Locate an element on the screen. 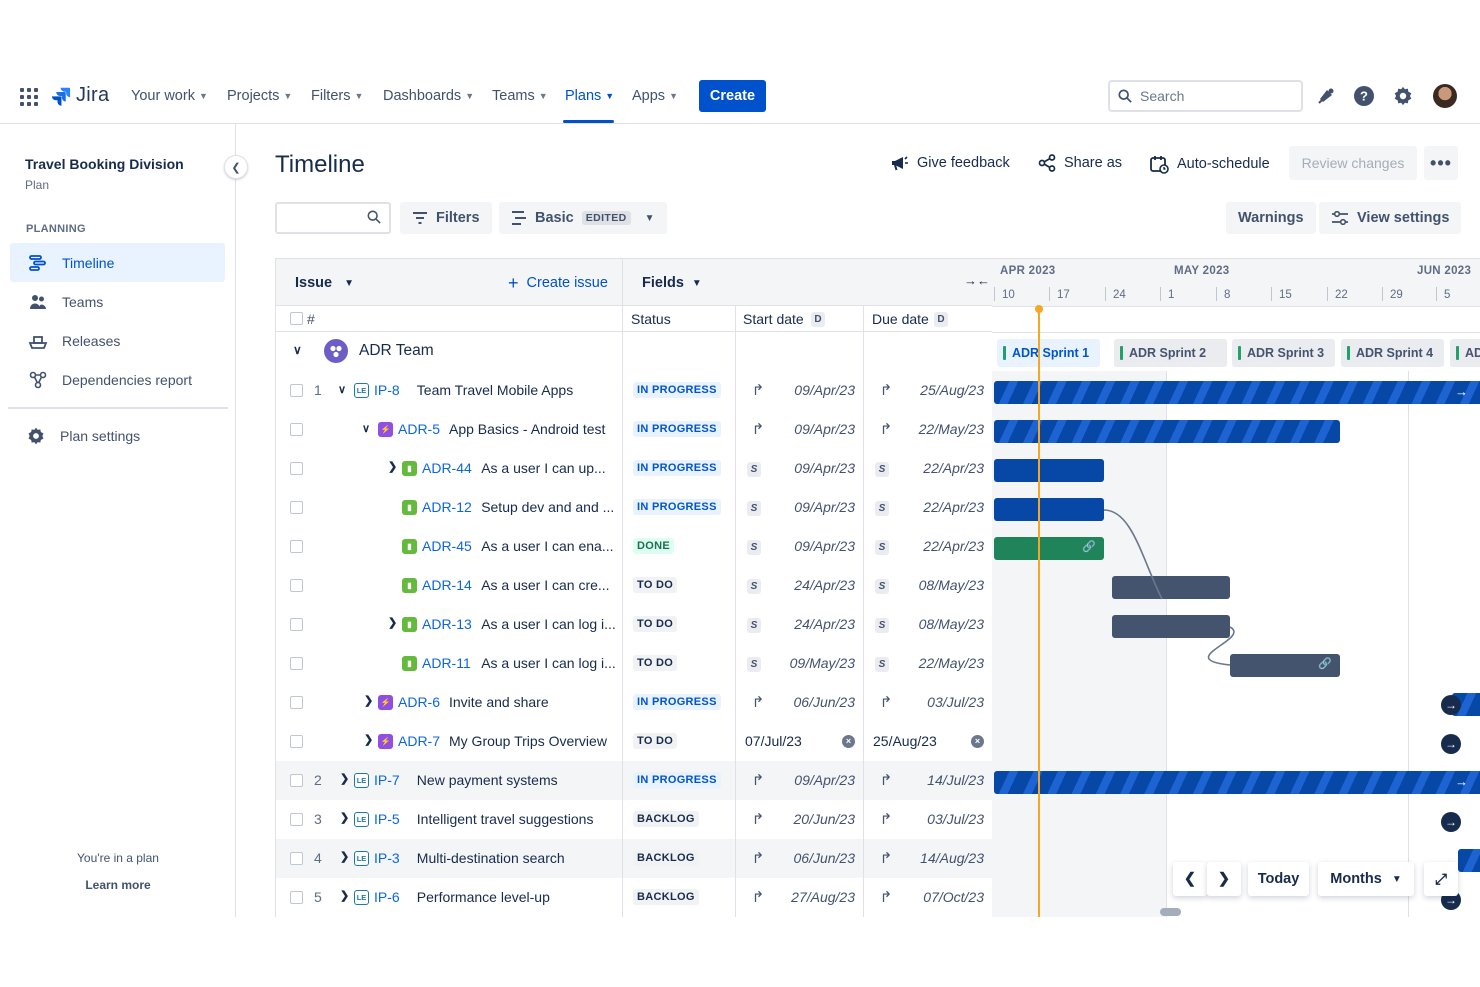  issue-key-link: ADR-7 is located at coordinates (419, 741).